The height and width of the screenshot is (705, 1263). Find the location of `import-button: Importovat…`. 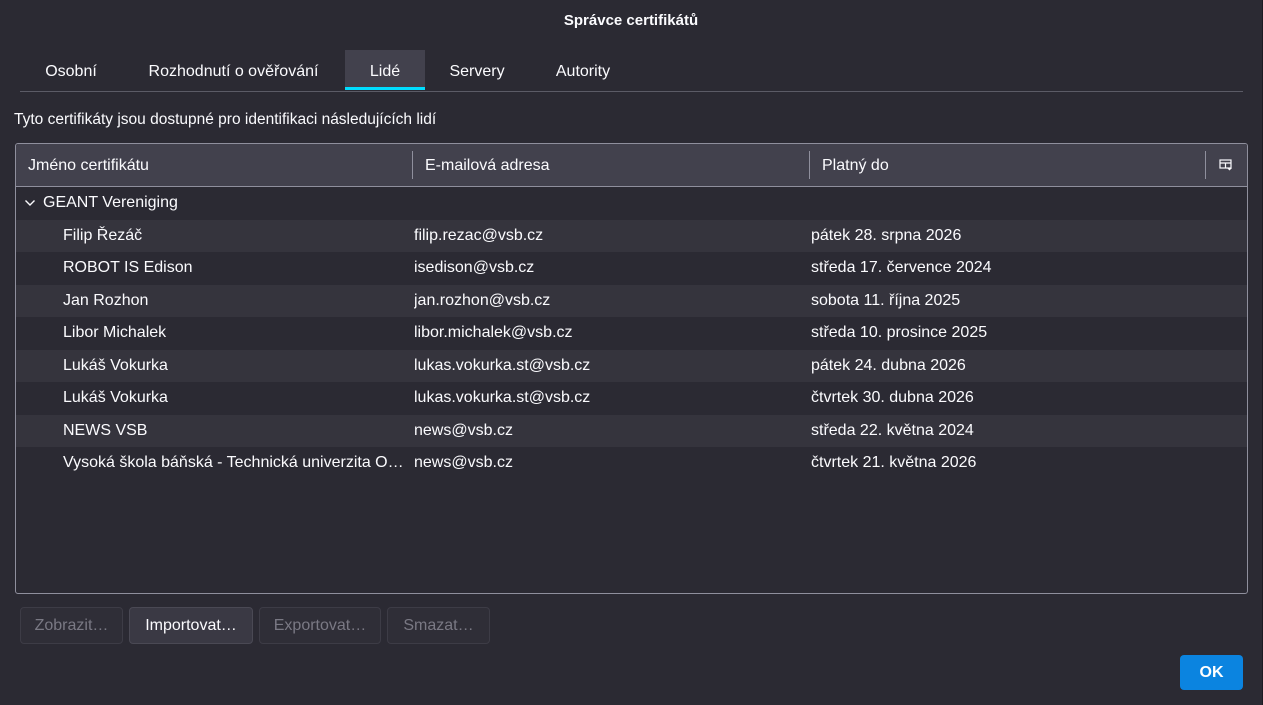

import-button: Importovat… is located at coordinates (191, 625).